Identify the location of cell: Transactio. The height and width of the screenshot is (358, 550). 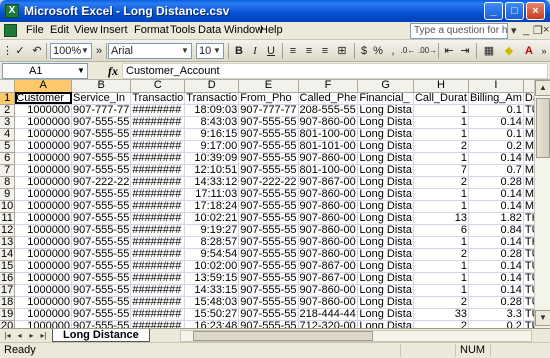
(212, 98).